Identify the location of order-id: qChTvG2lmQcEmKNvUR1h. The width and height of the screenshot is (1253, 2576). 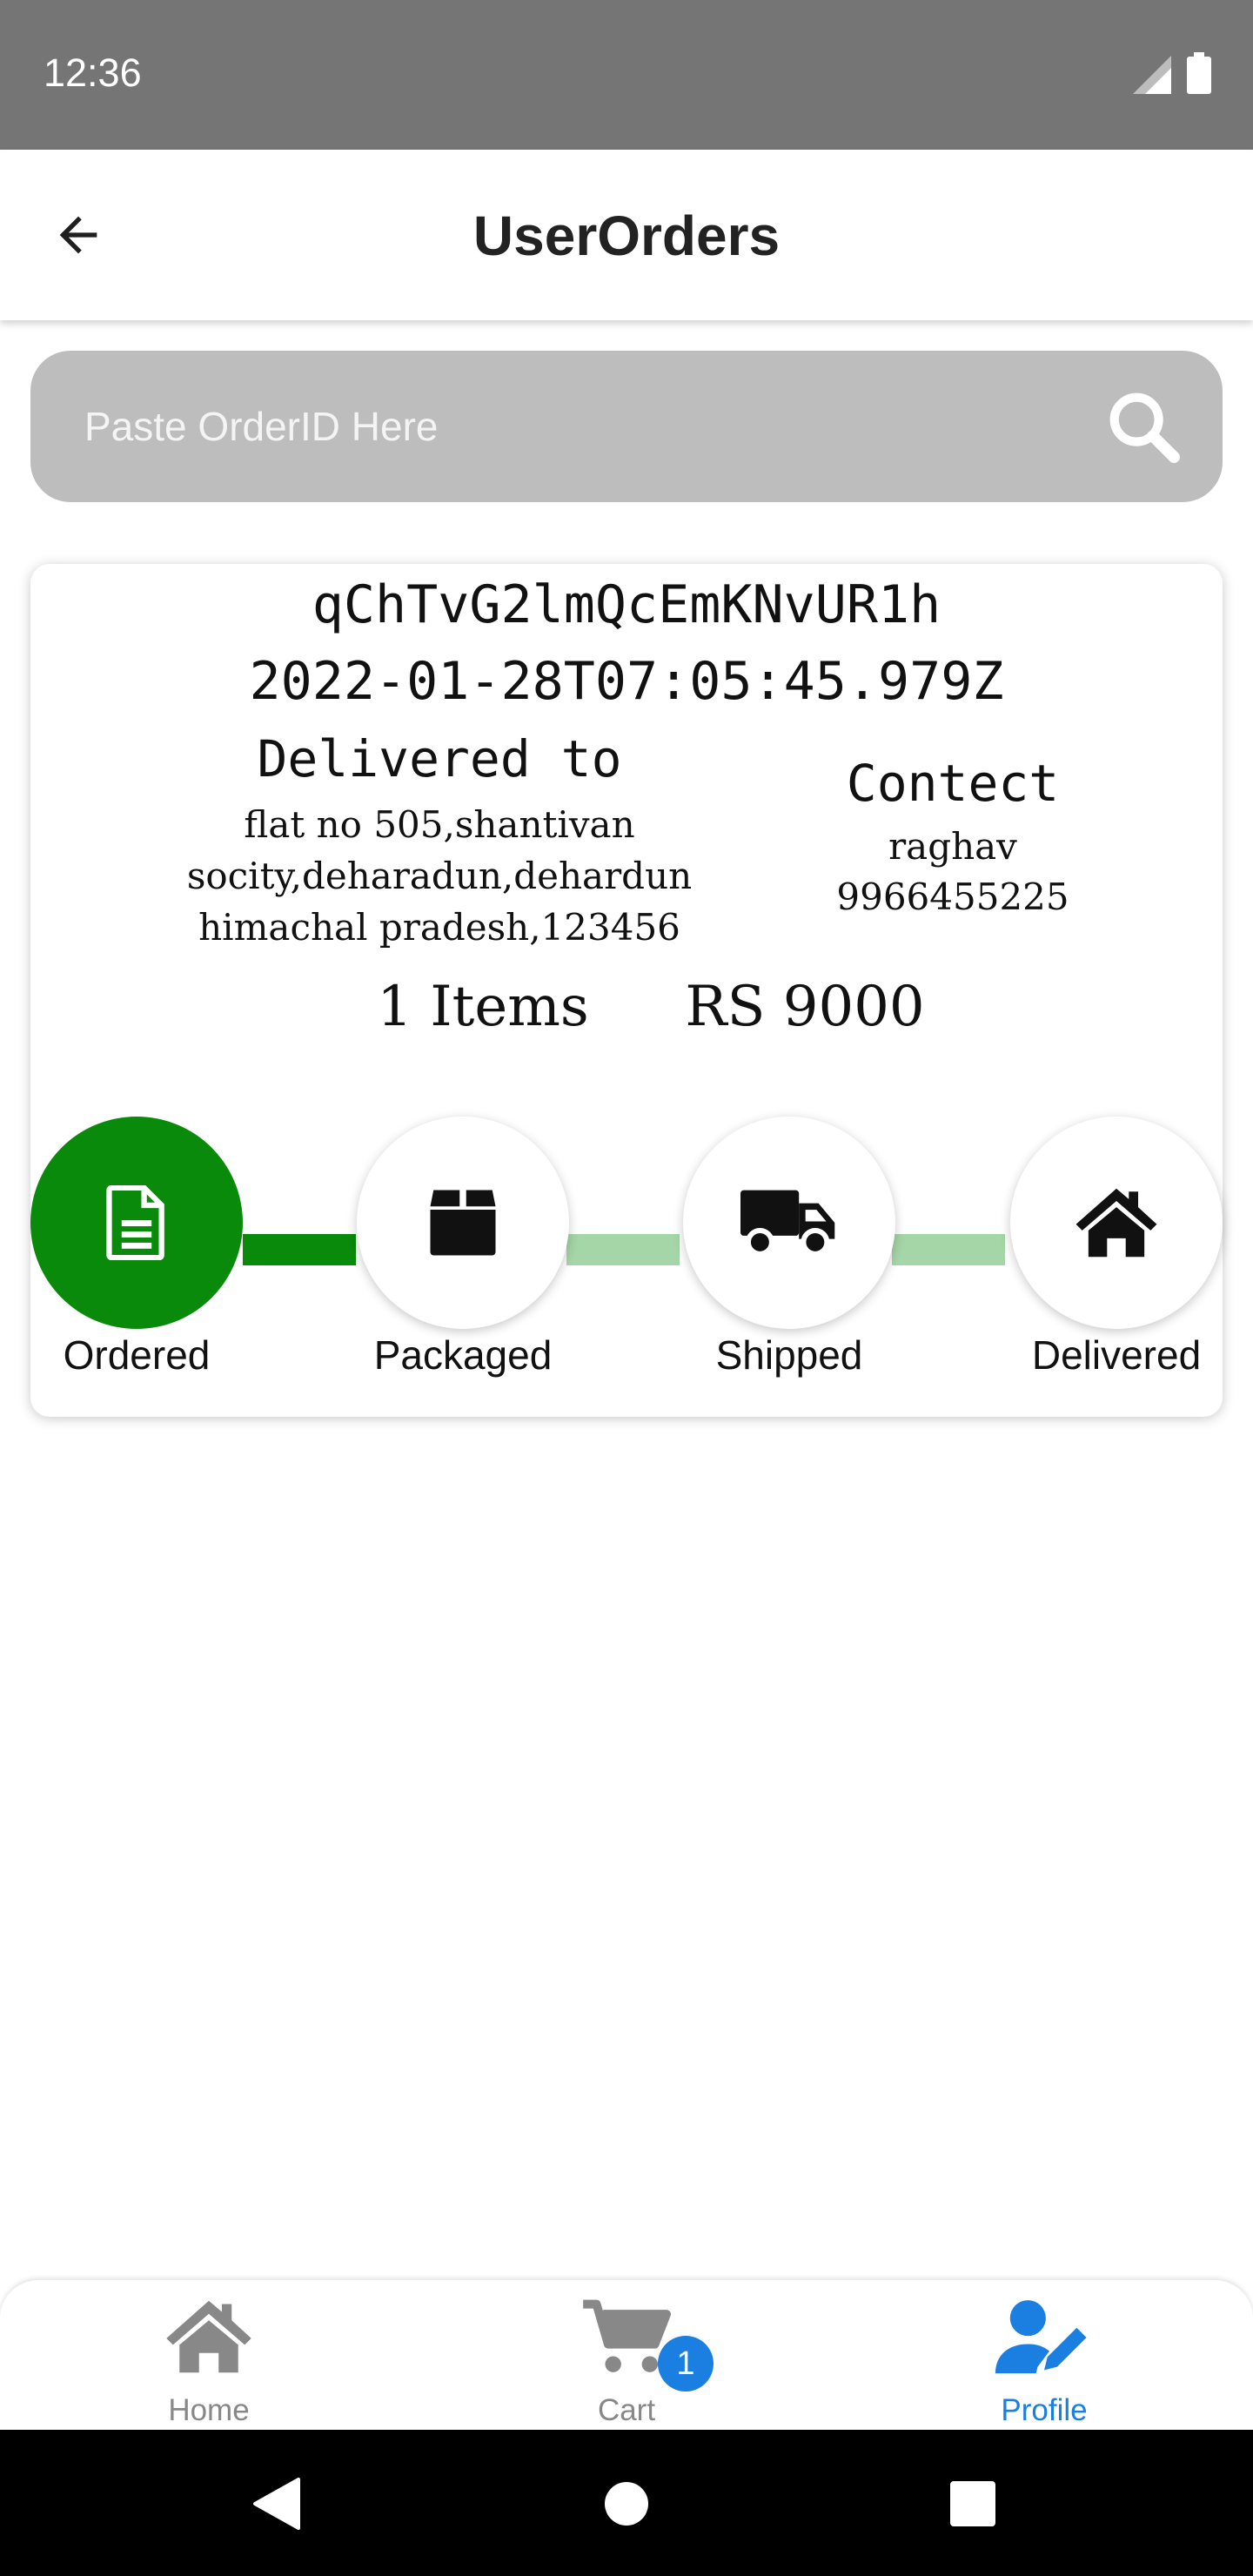
(626, 604).